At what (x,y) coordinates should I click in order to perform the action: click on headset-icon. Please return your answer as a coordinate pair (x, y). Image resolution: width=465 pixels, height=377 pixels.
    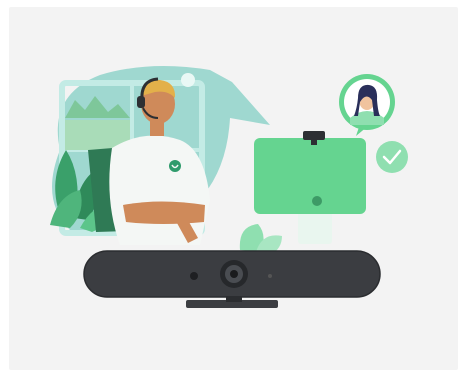
    Looking at the image, I should click on (141, 102).